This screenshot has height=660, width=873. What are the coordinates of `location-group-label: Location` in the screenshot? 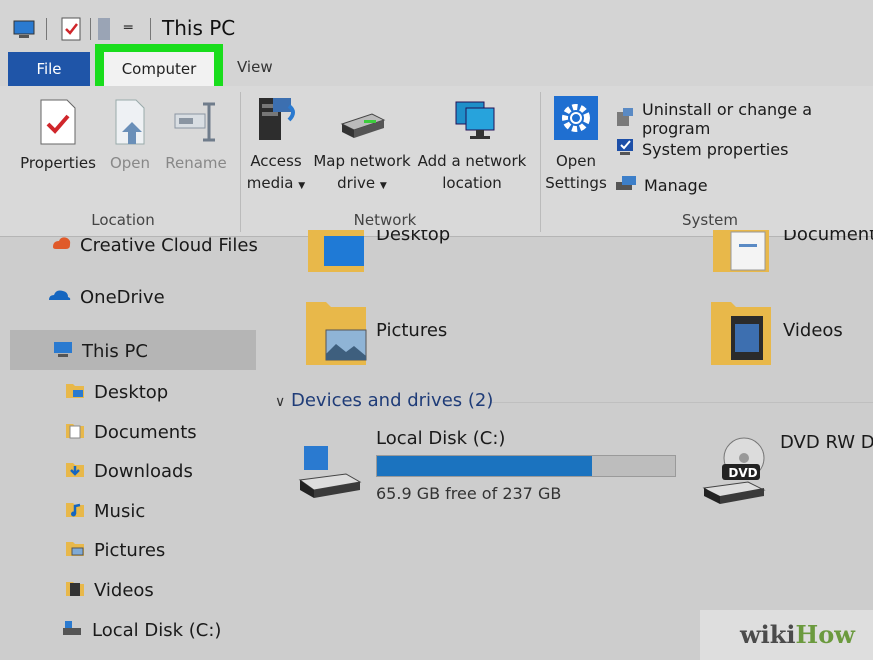 It's located at (123, 220).